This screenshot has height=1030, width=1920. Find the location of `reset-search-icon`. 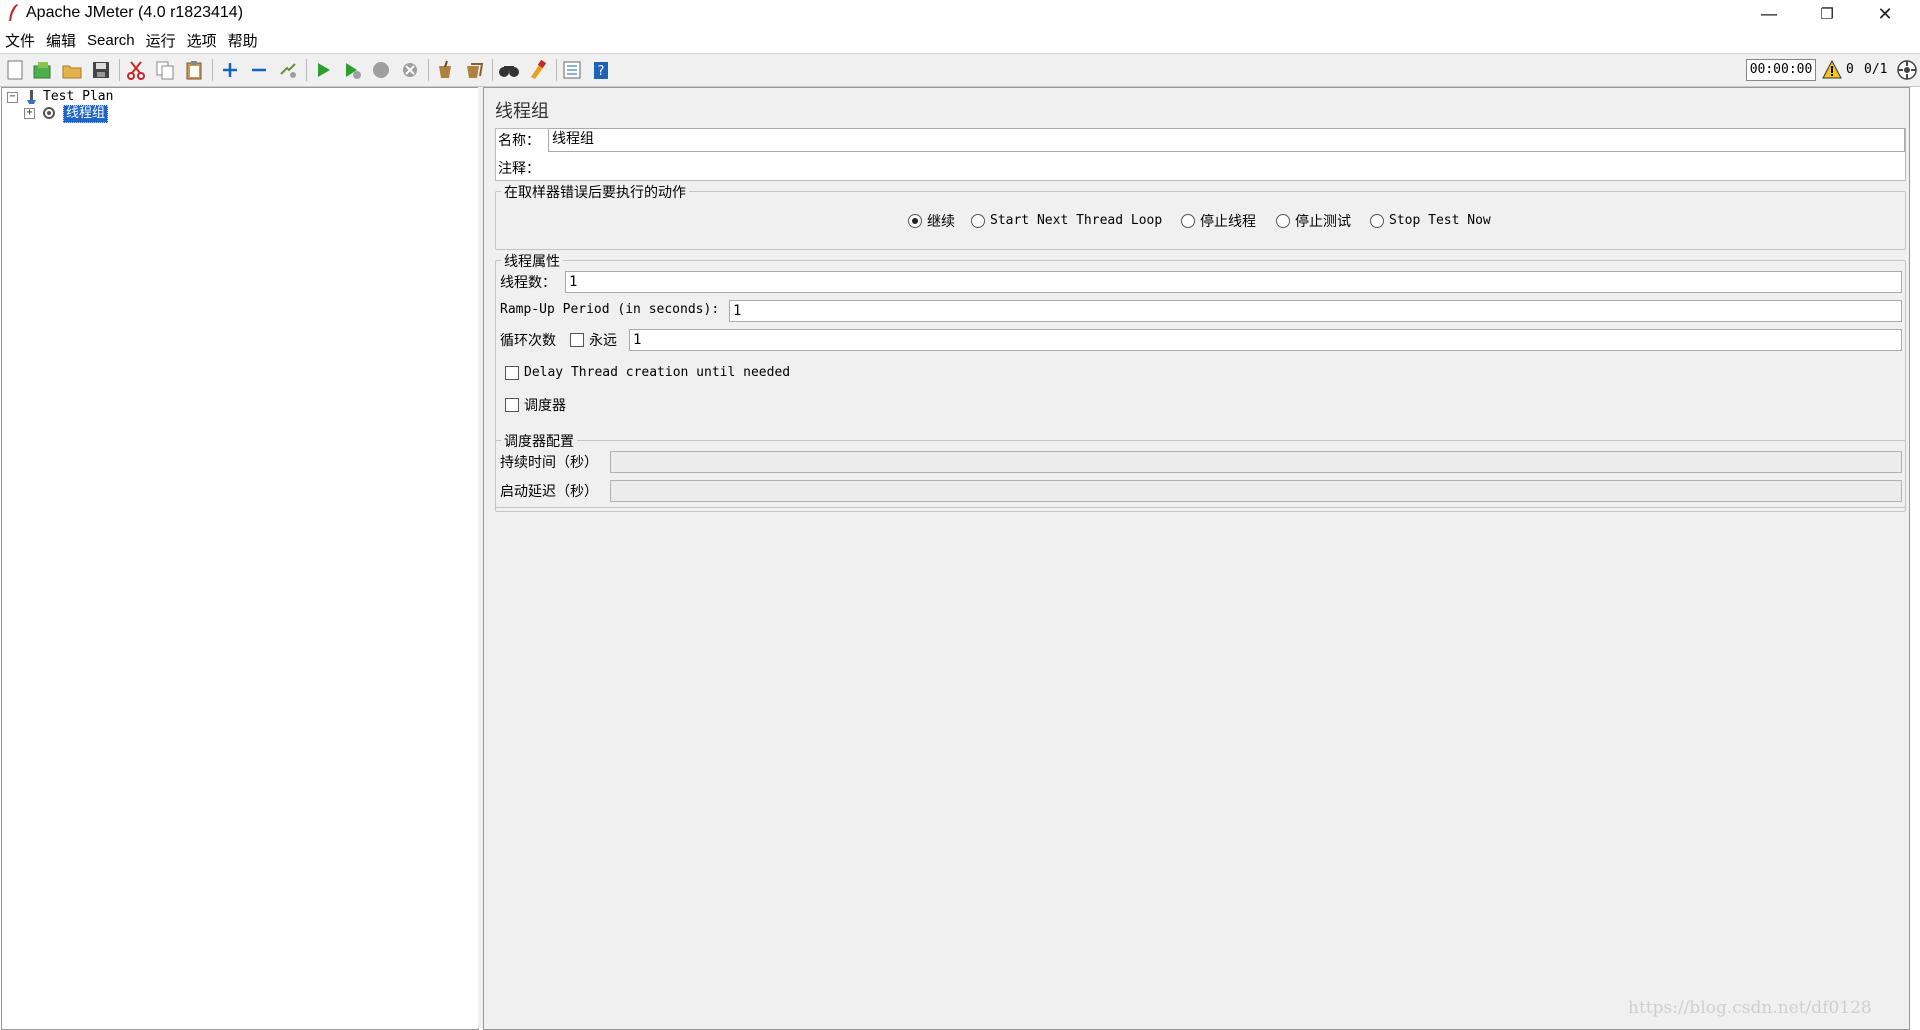

reset-search-icon is located at coordinates (538, 70).